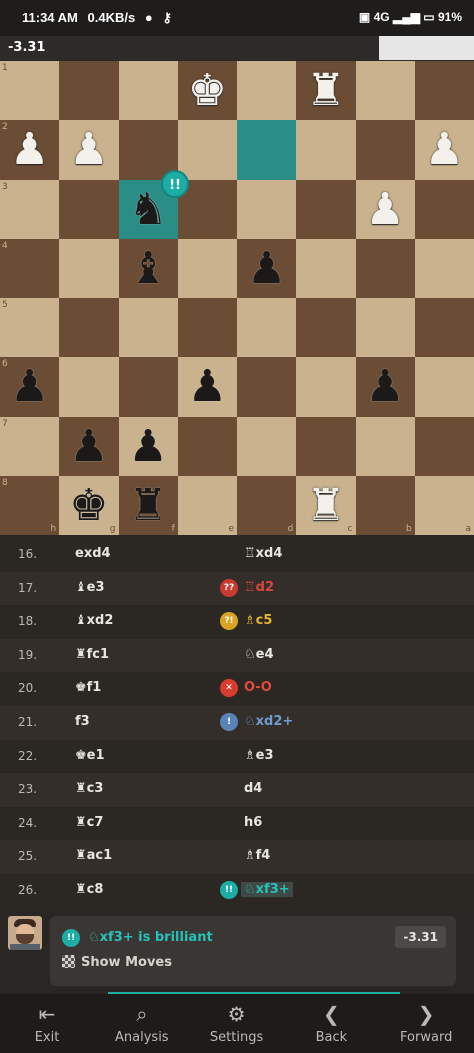 This screenshot has height=1053, width=474. Describe the element at coordinates (237, 622) in the screenshot. I see `move-row: 18. ♝xd2?! ♗c5` at that location.